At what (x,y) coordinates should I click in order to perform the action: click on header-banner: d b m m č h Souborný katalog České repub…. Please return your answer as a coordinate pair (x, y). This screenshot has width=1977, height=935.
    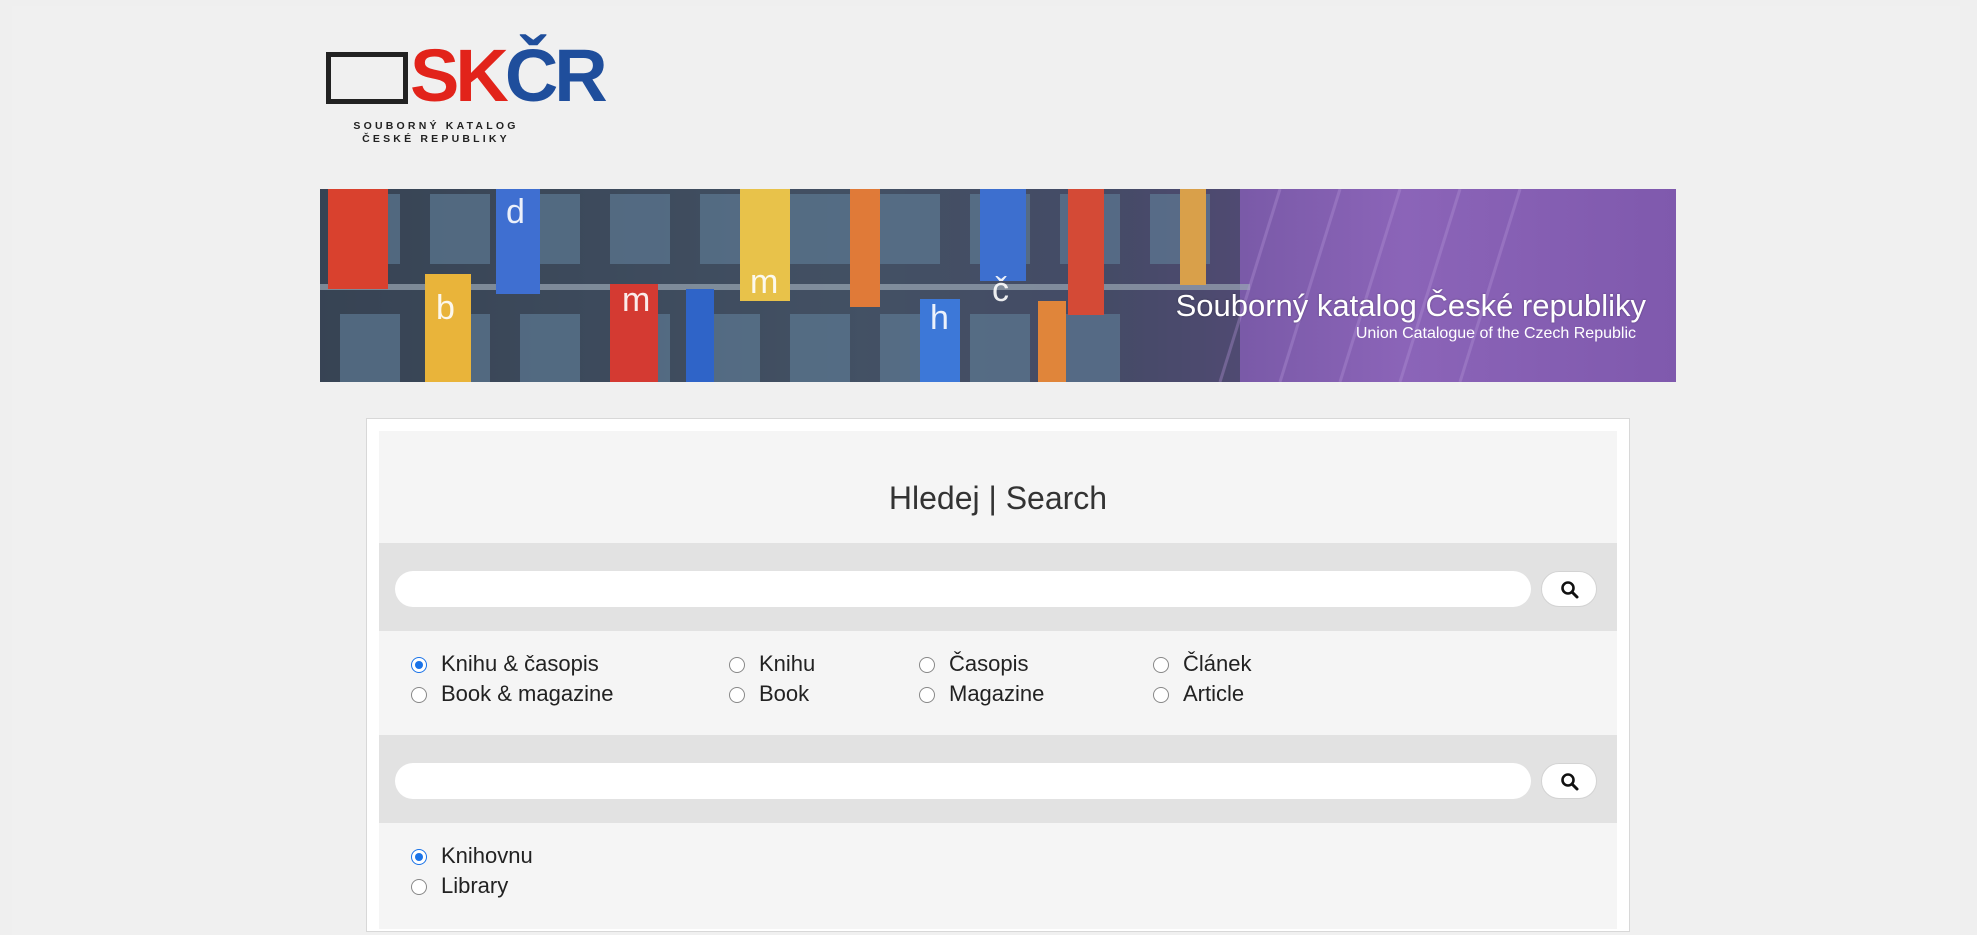
    Looking at the image, I should click on (998, 285).